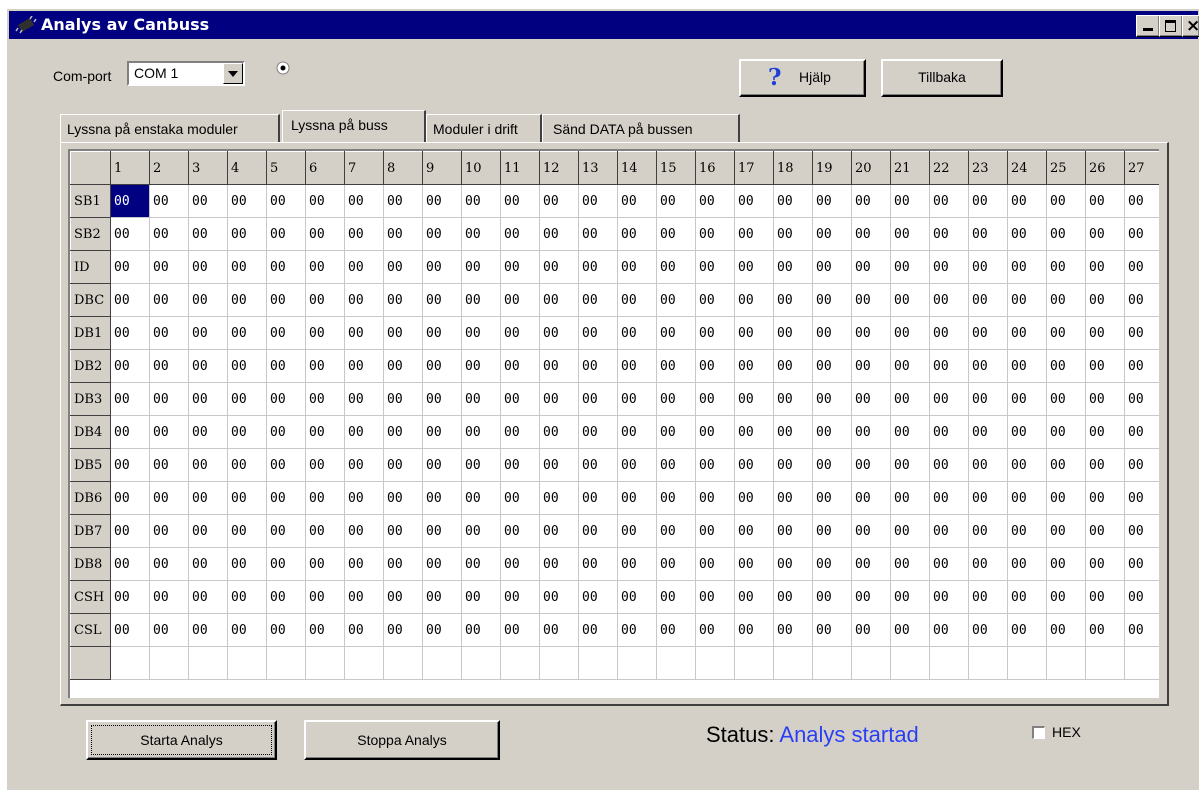 This screenshot has width=1199, height=790. What do you see at coordinates (354, 126) in the screenshot?
I see `tab-bus: Lyssna på buss` at bounding box center [354, 126].